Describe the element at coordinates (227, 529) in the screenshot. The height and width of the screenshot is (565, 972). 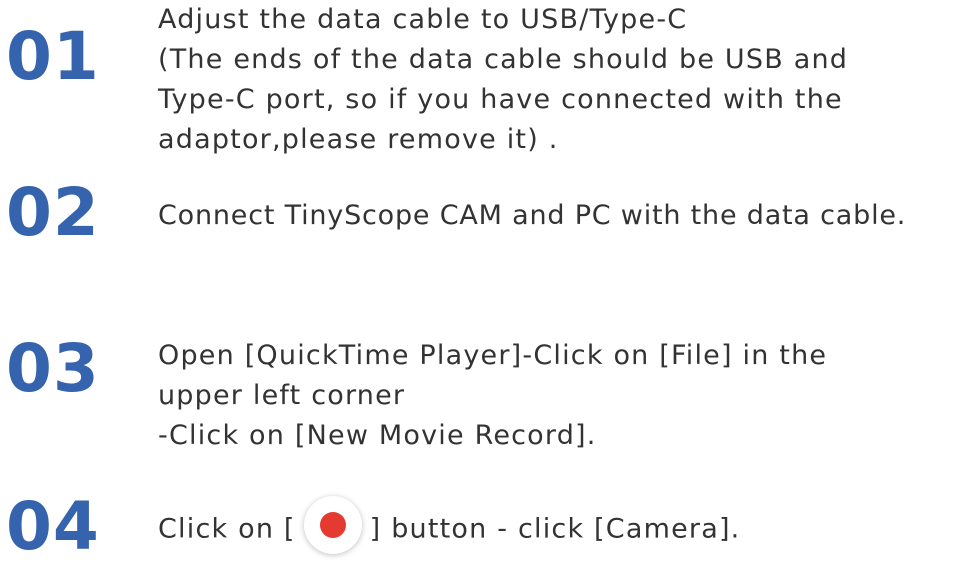
I see `step-4-text-before-icon: Click on [` at that location.